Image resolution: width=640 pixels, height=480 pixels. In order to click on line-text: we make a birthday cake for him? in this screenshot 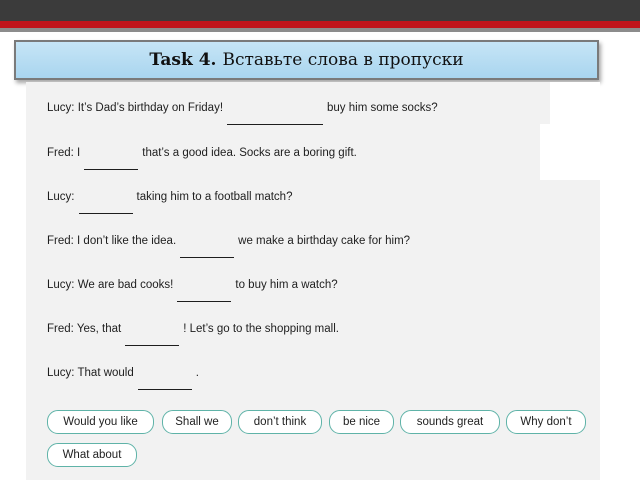, I will do `click(324, 241)`.